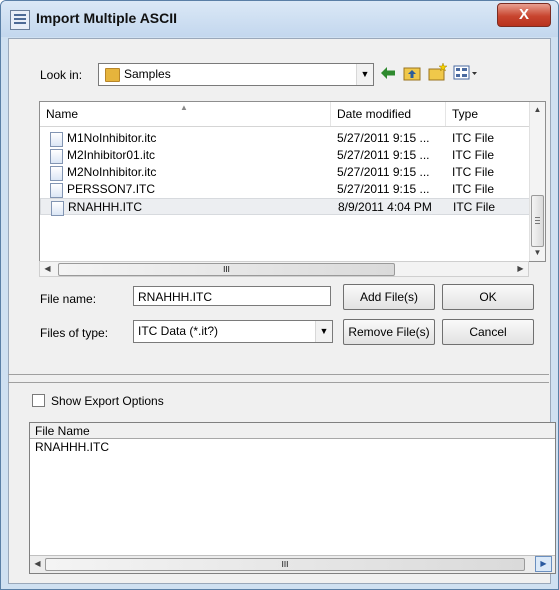 The image size is (559, 590). I want to click on column-header-label: Type, so click(465, 114).